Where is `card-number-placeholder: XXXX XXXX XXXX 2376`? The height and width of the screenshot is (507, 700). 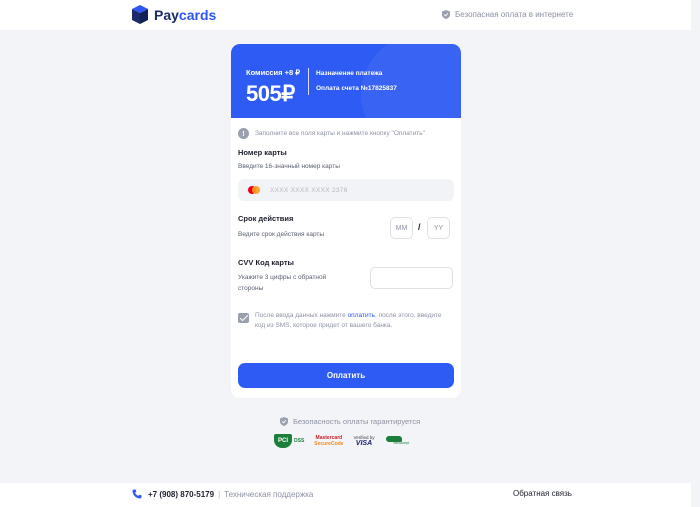
card-number-placeholder: XXXX XXXX XXXX 2376 is located at coordinates (309, 190).